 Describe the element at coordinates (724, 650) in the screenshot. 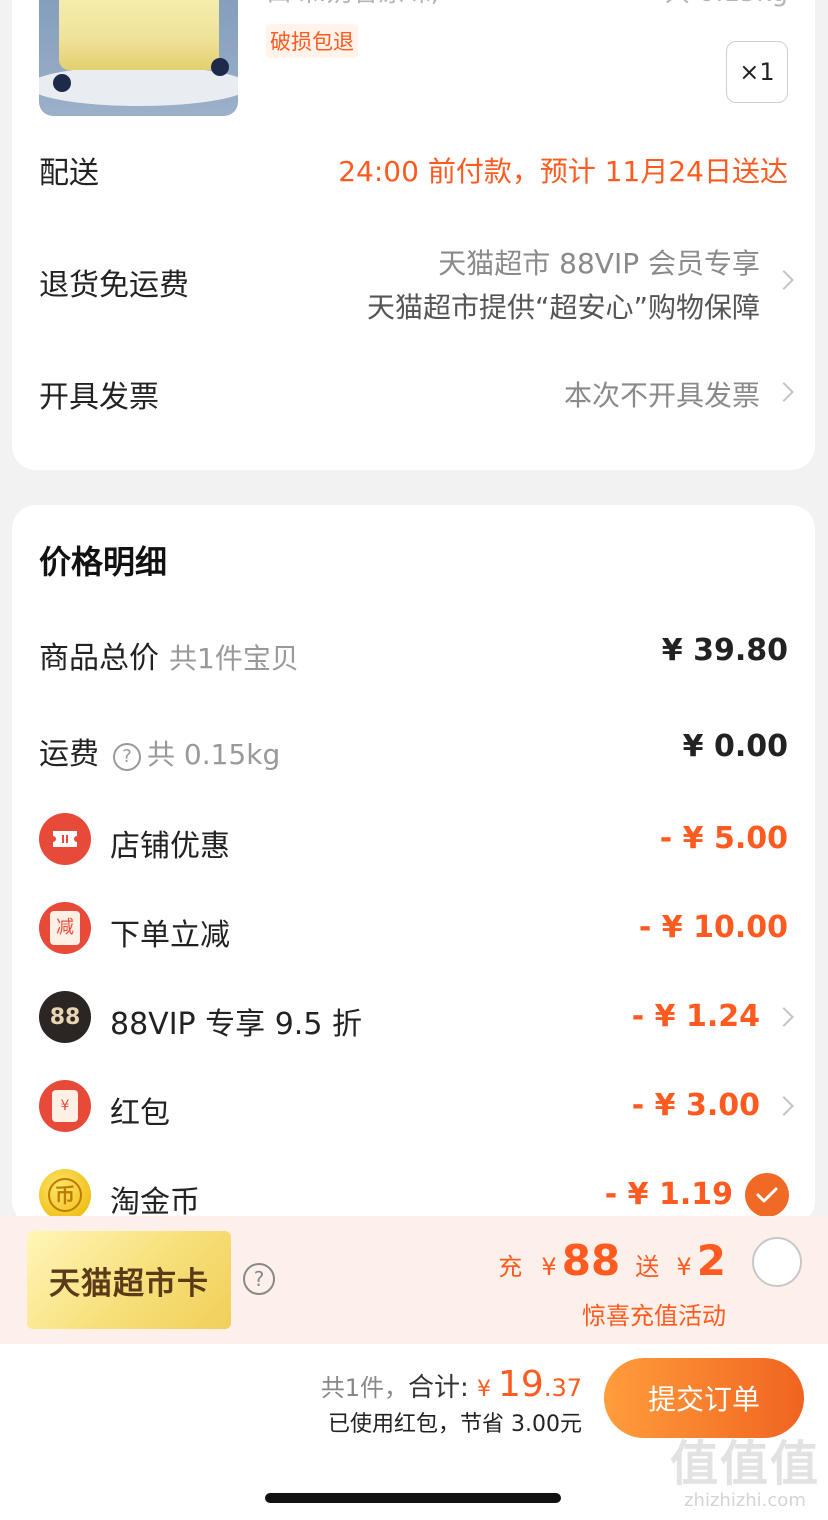

I see `goods-total-value: ¥ 39.80` at that location.